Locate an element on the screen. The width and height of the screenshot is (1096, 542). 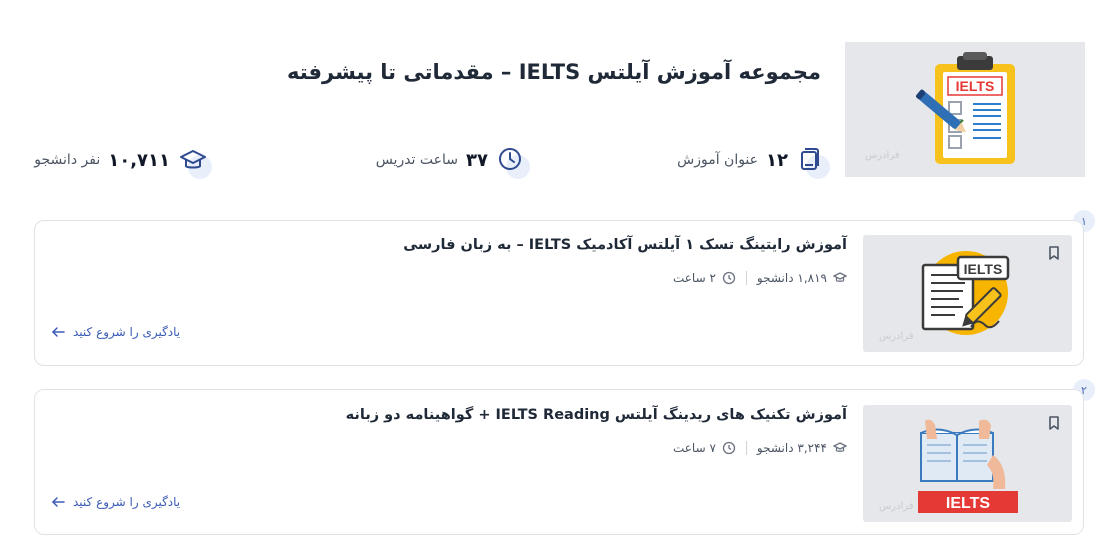
stat-teaching-hours: ۳۷ ساعت تدریس is located at coordinates (452, 161).